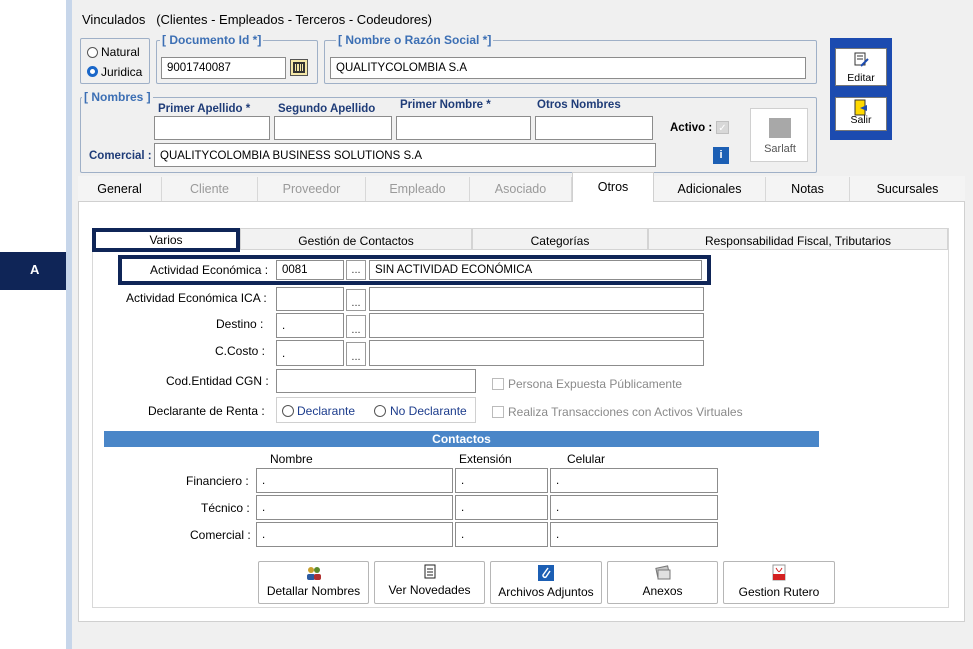 The width and height of the screenshot is (973, 649). What do you see at coordinates (92, 52) in the screenshot?
I see `radio-natural` at bounding box center [92, 52].